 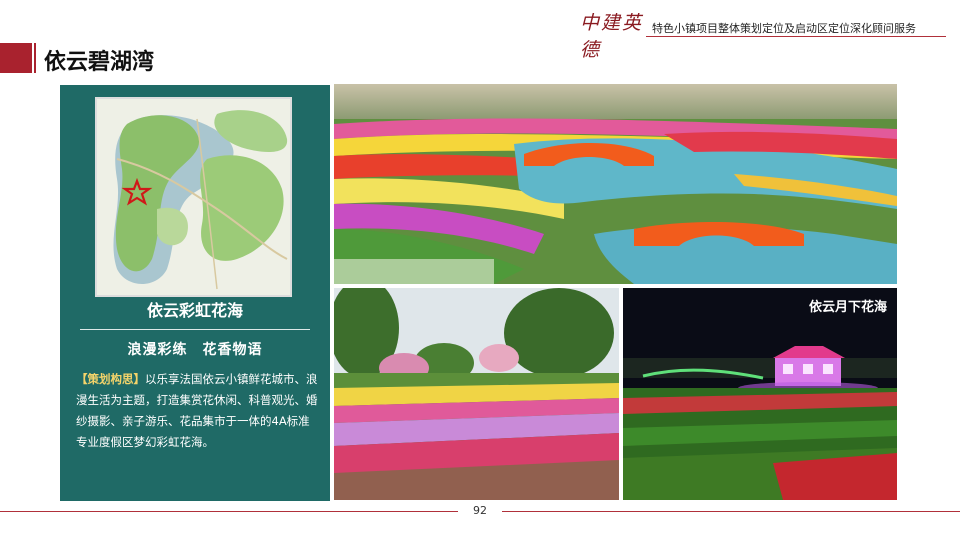 I want to click on photo-tulip-field, so click(x=476, y=394).